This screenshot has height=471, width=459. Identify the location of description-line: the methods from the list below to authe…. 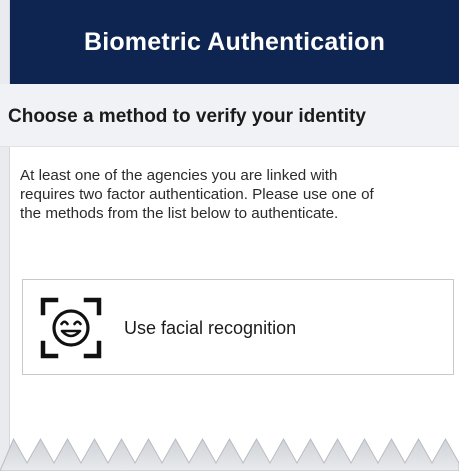
(179, 213).